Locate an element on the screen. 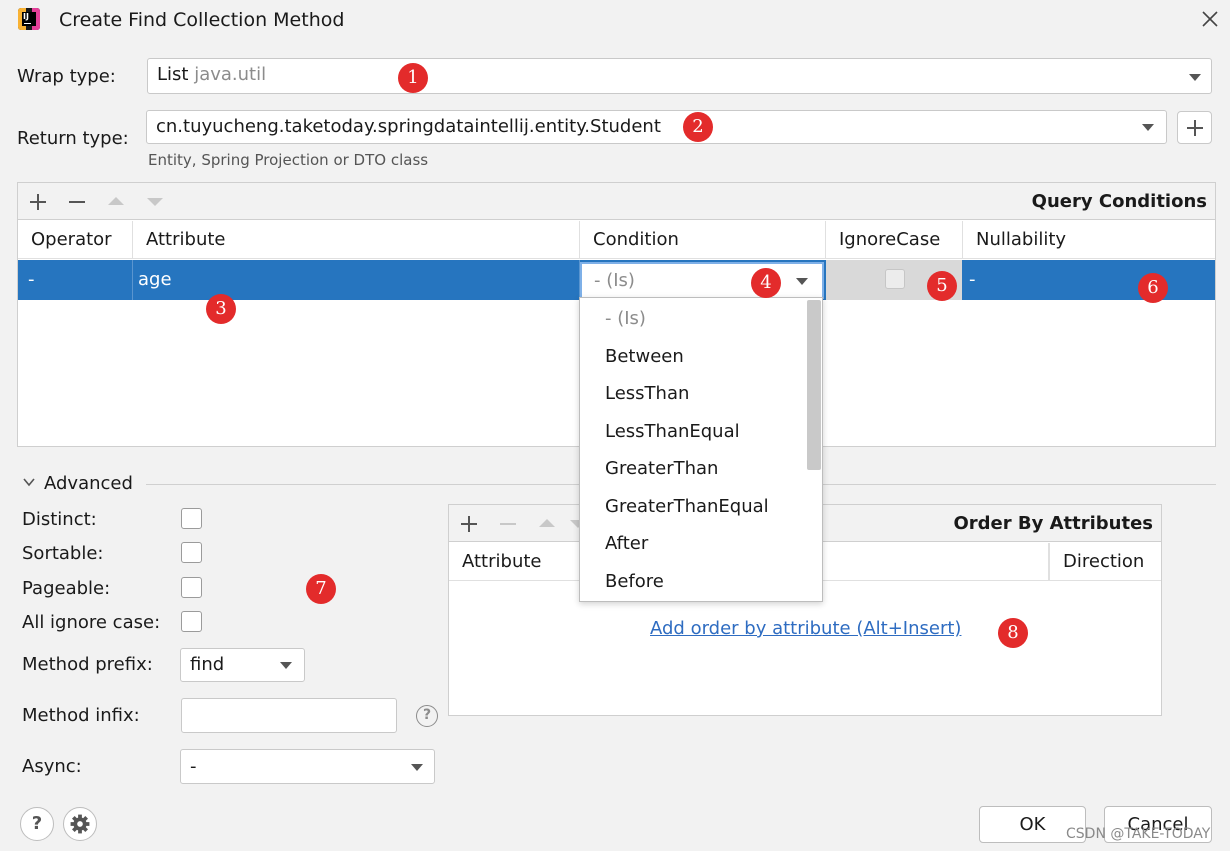 The width and height of the screenshot is (1230, 851). annotation-badge: 5 is located at coordinates (942, 286).